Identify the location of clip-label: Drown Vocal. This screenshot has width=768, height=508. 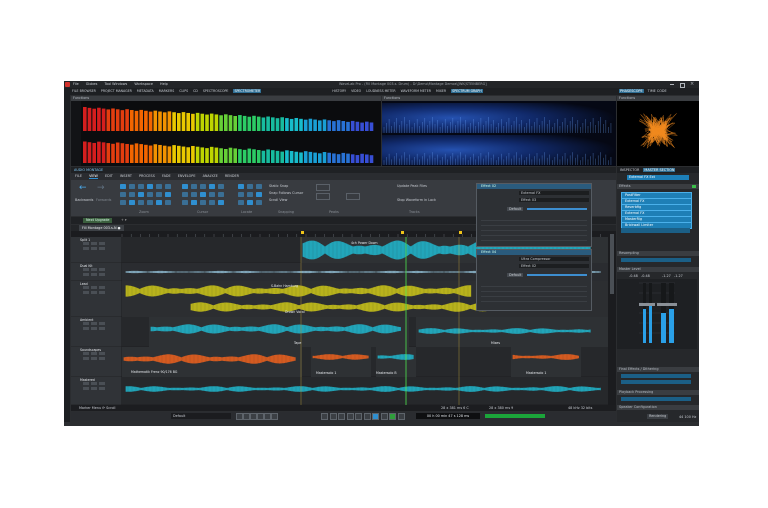
(295, 312).